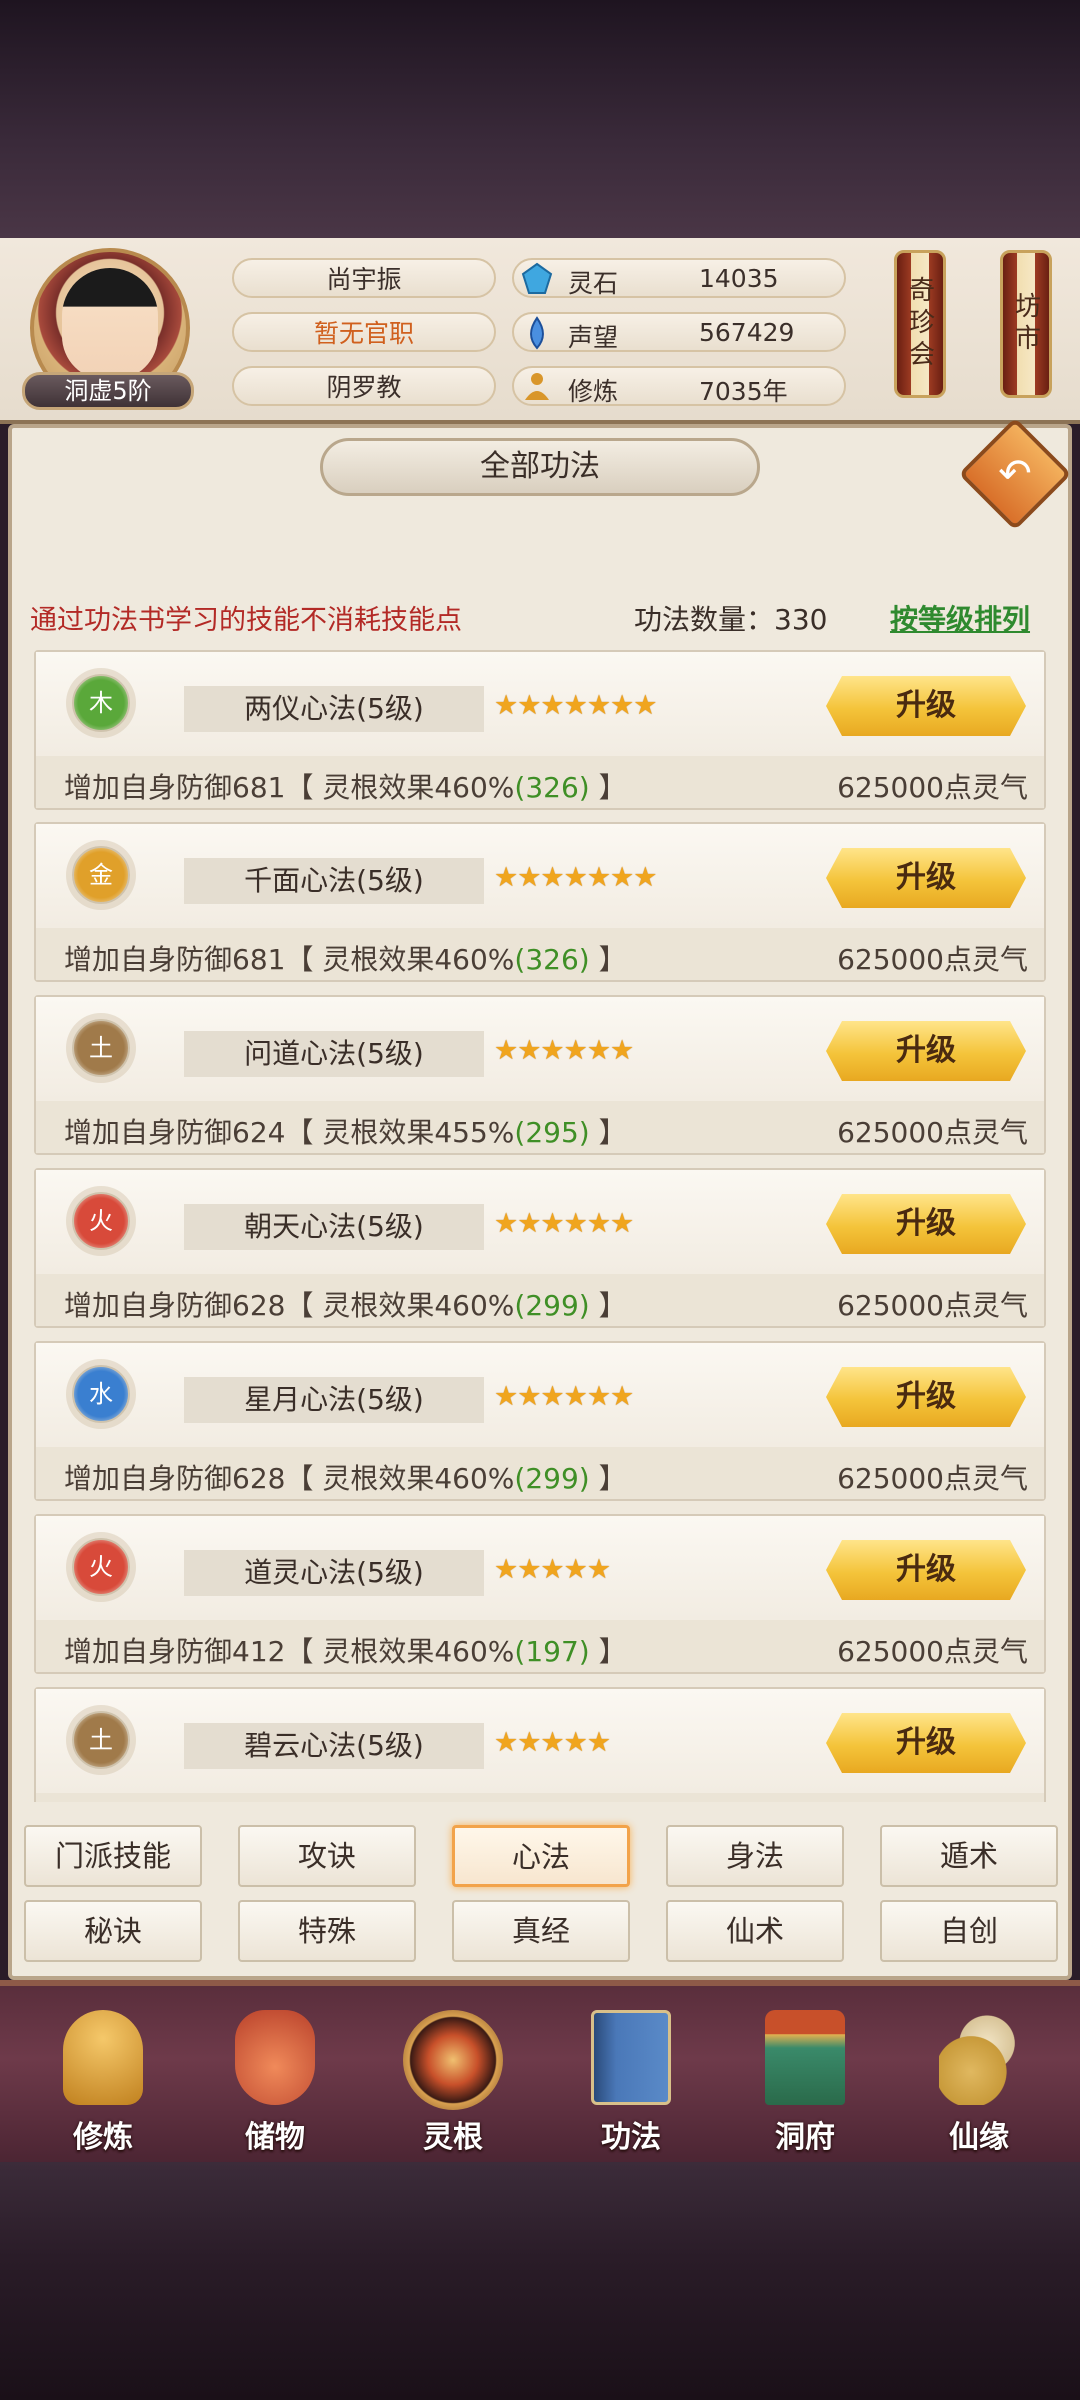 The width and height of the screenshot is (1080, 2400). I want to click on skill-book-icon, so click(631, 2057).